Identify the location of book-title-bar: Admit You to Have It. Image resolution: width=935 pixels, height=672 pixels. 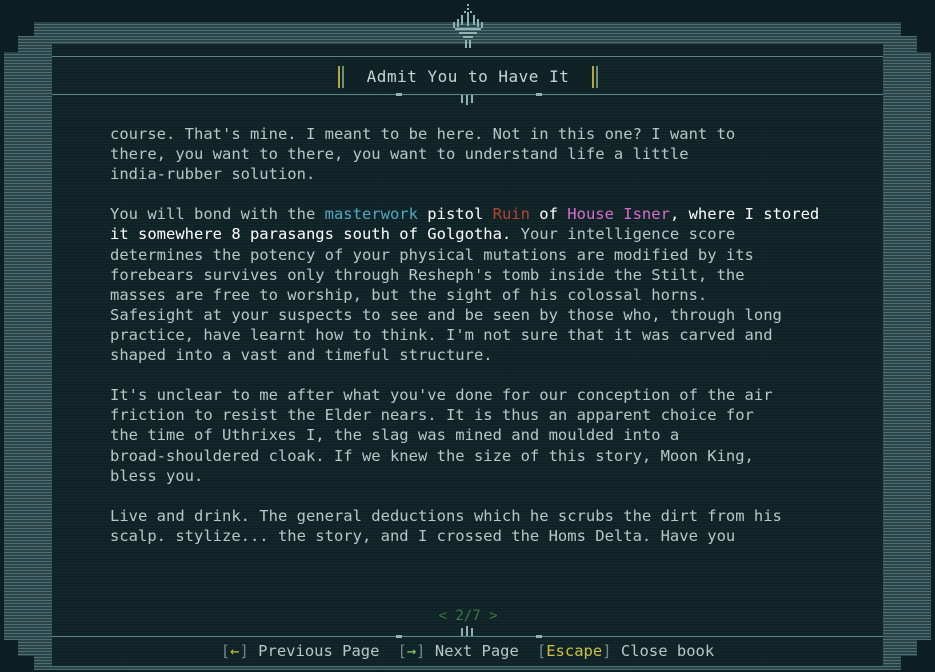
(468, 76).